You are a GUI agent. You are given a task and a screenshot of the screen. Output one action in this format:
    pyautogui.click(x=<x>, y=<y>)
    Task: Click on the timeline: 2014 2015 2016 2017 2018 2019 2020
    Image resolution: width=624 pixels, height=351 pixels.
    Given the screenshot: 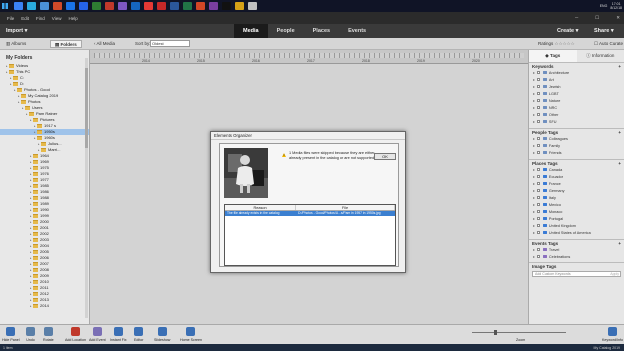 What is the action you would take?
    pyautogui.click(x=309, y=57)
    